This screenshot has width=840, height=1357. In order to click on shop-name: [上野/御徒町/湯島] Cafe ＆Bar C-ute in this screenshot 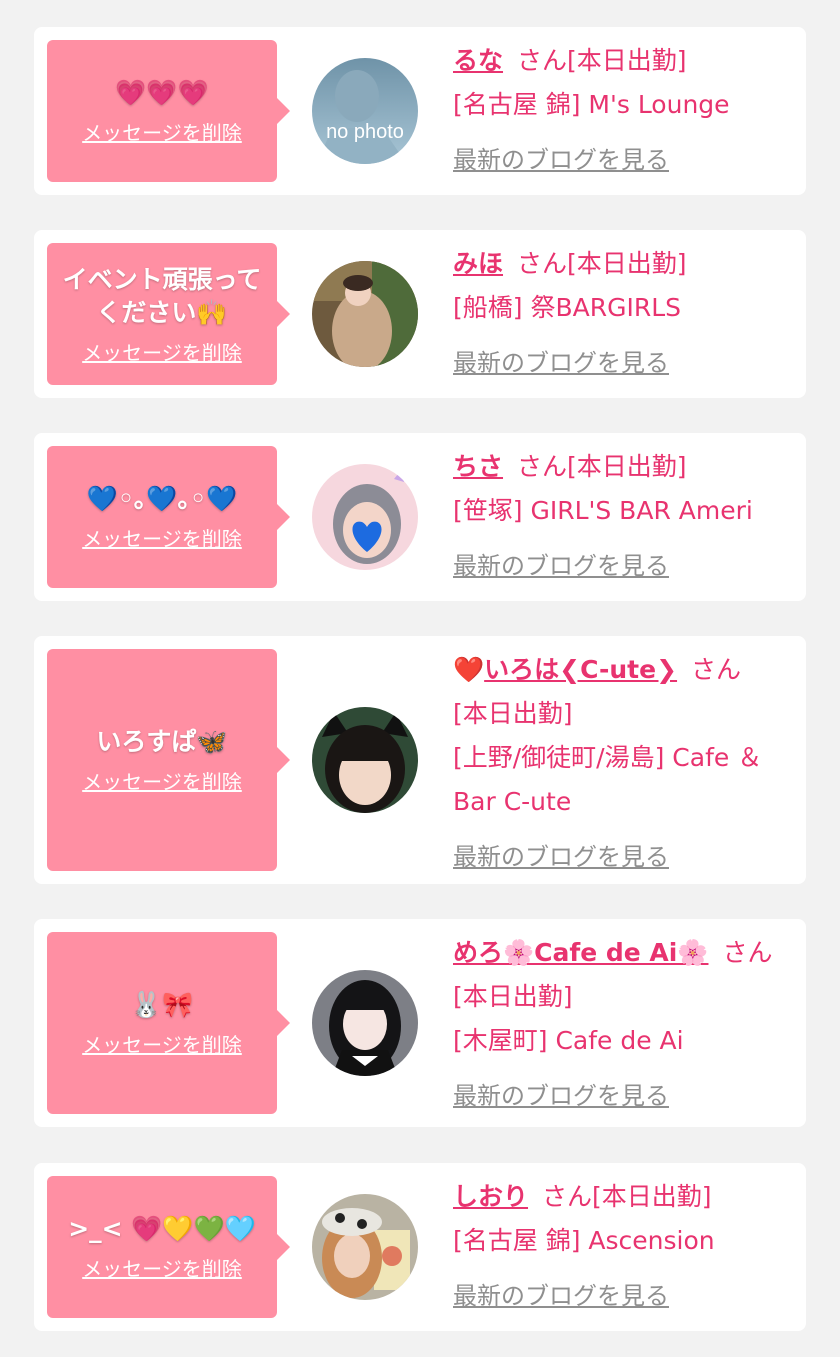, I will do `click(608, 779)`.